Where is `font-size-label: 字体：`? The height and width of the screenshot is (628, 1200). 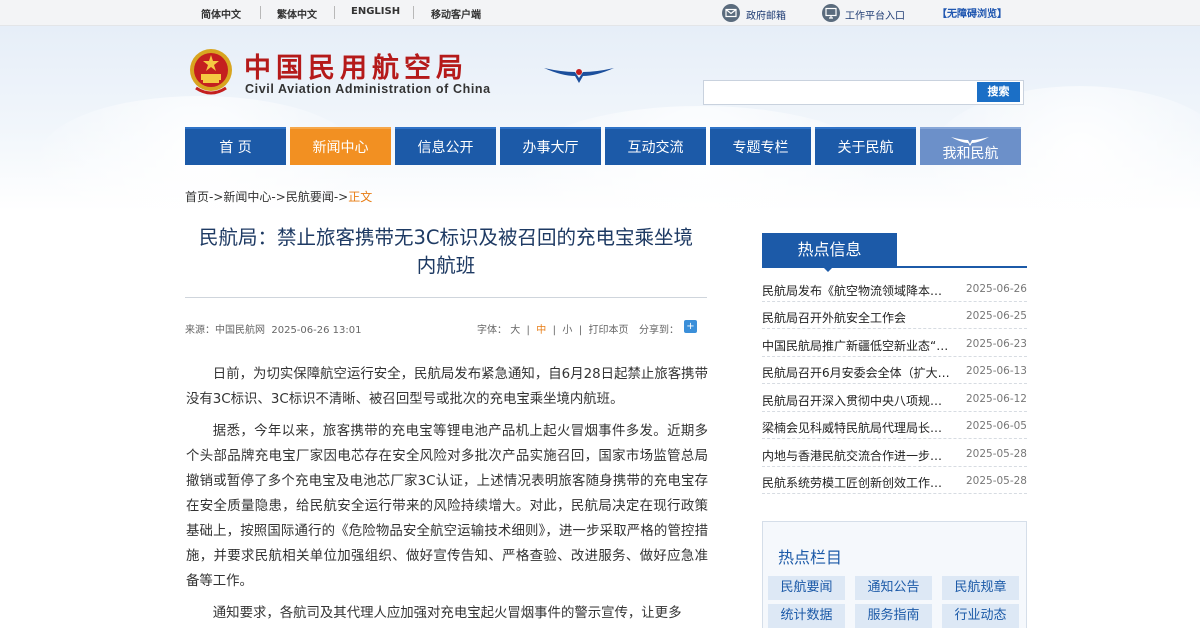 font-size-label: 字体： is located at coordinates (492, 330).